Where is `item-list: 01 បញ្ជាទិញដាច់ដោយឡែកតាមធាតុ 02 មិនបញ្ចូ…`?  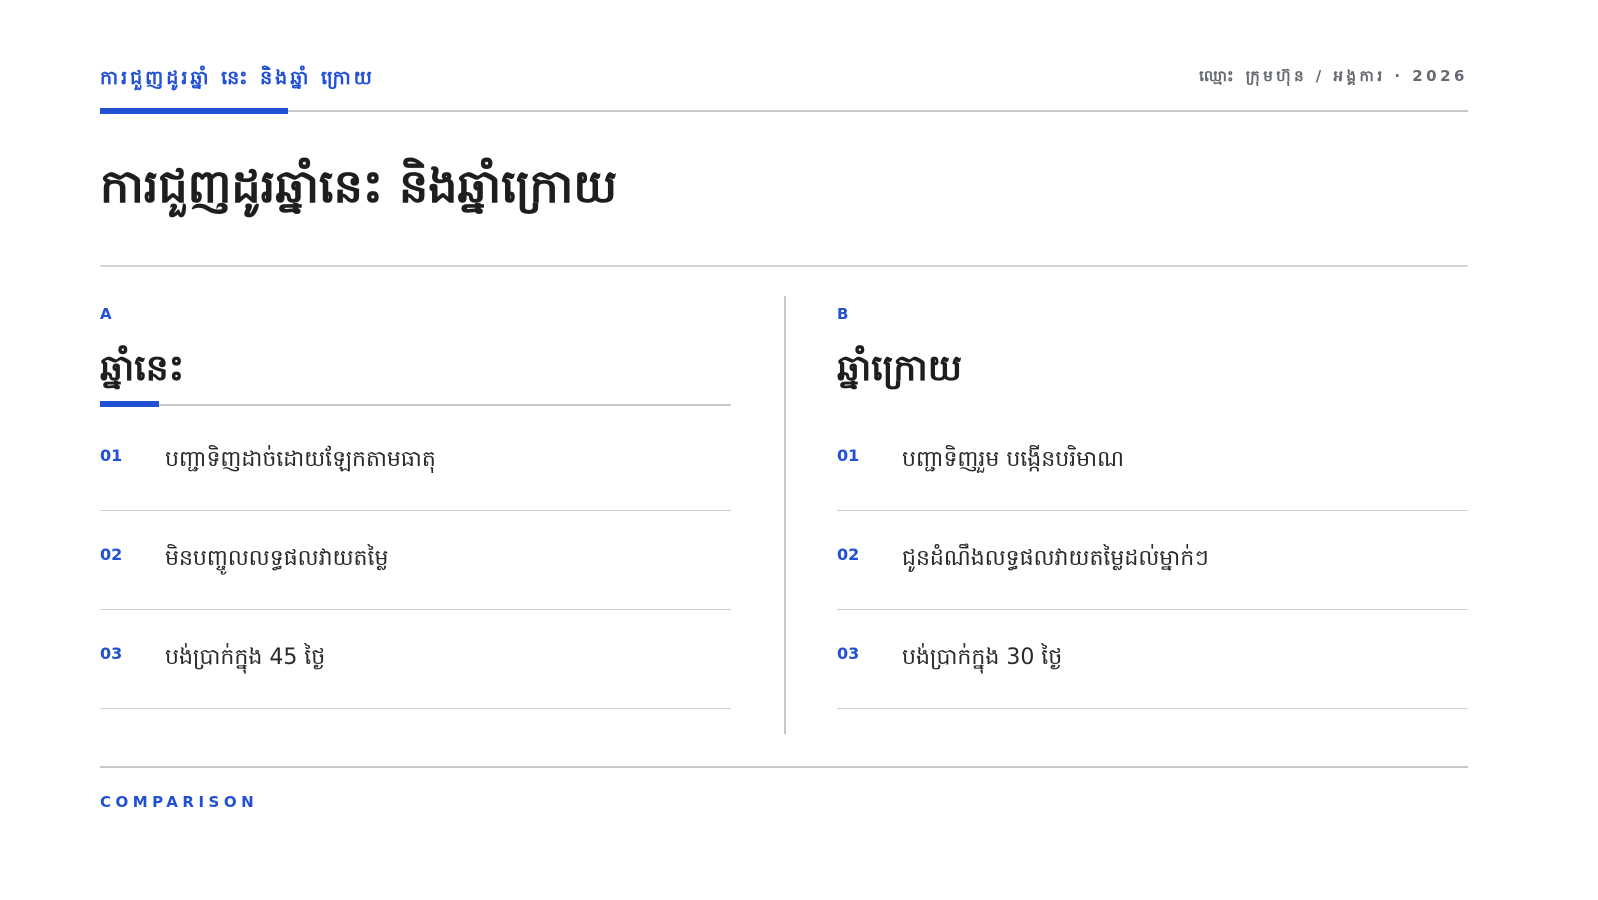
item-list: 01 បញ្ជាទិញដាច់ដោយឡែកតាមធាតុ 02 មិនបញ្ចូ… is located at coordinates (415, 560).